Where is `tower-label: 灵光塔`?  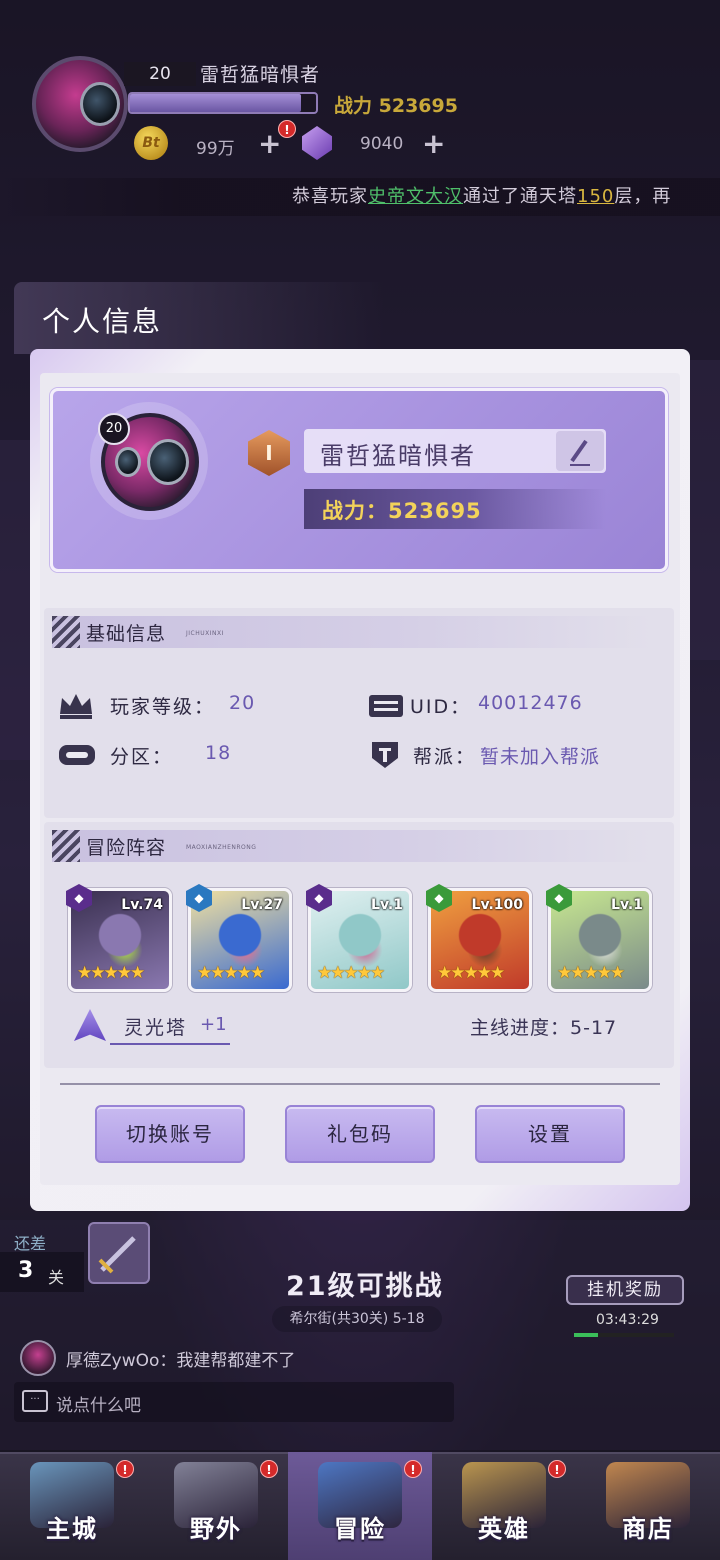
tower-label: 灵光塔 is located at coordinates (156, 1028).